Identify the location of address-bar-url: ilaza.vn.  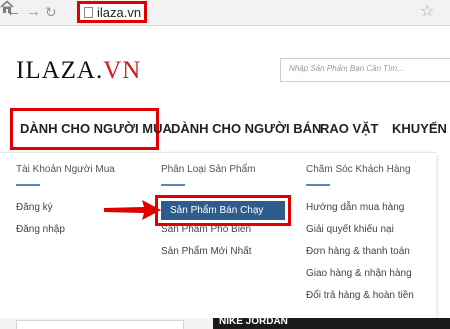
(119, 12).